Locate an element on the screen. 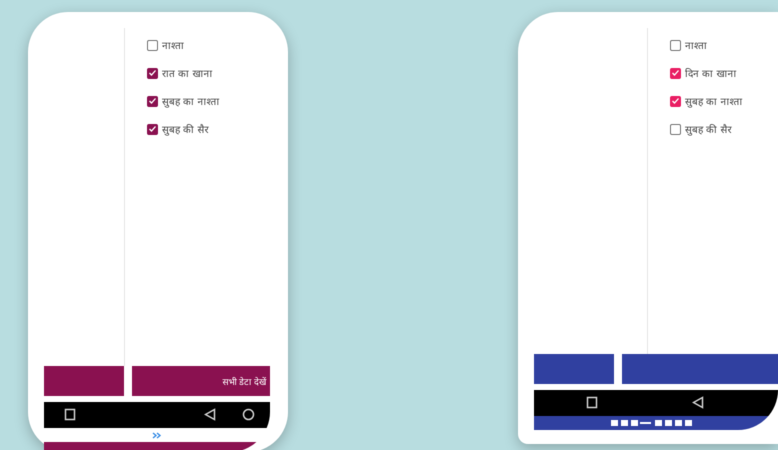 The width and height of the screenshot is (778, 450). checkbox-label: रात का खाना is located at coordinates (187, 74).